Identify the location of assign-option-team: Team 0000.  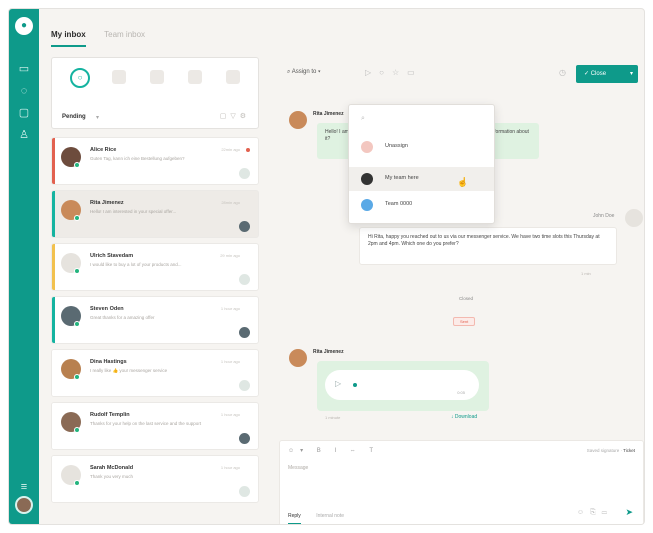
(421, 205).